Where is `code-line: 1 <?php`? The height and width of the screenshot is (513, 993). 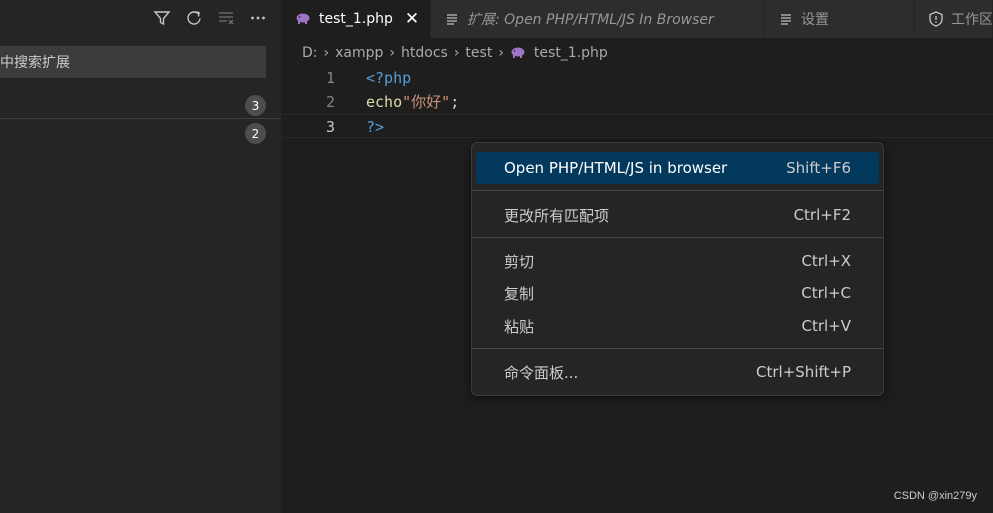
code-line: 1 <?php is located at coordinates (637, 78).